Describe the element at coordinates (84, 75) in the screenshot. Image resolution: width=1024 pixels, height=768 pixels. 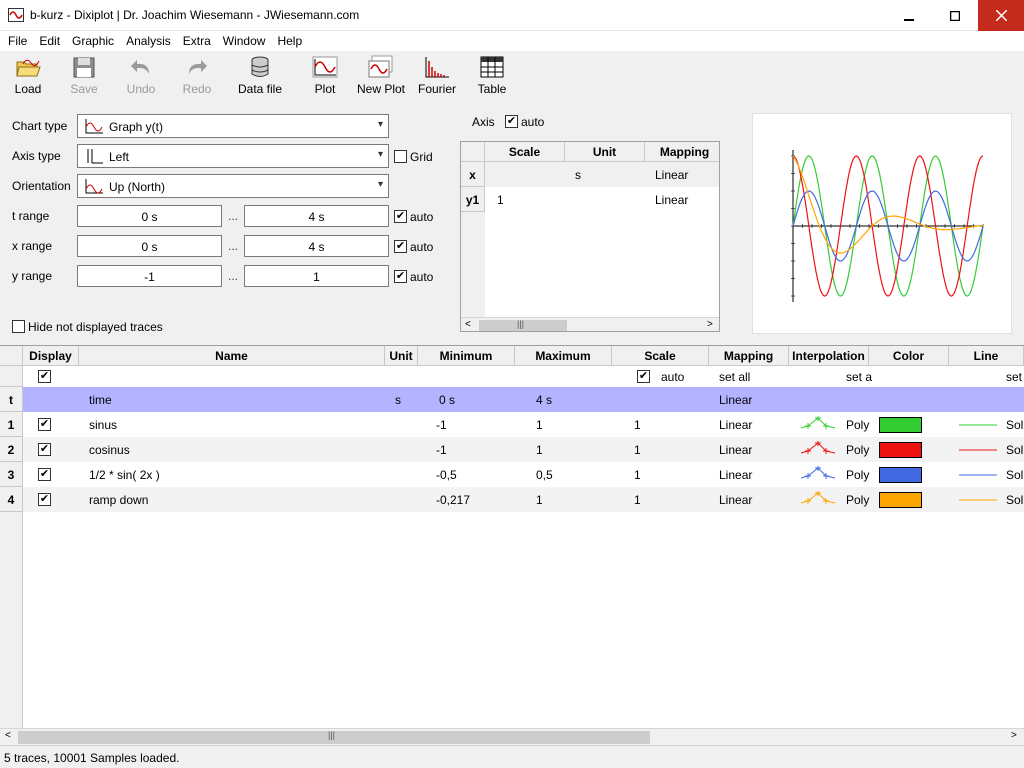
I see `save-button: Save` at that location.